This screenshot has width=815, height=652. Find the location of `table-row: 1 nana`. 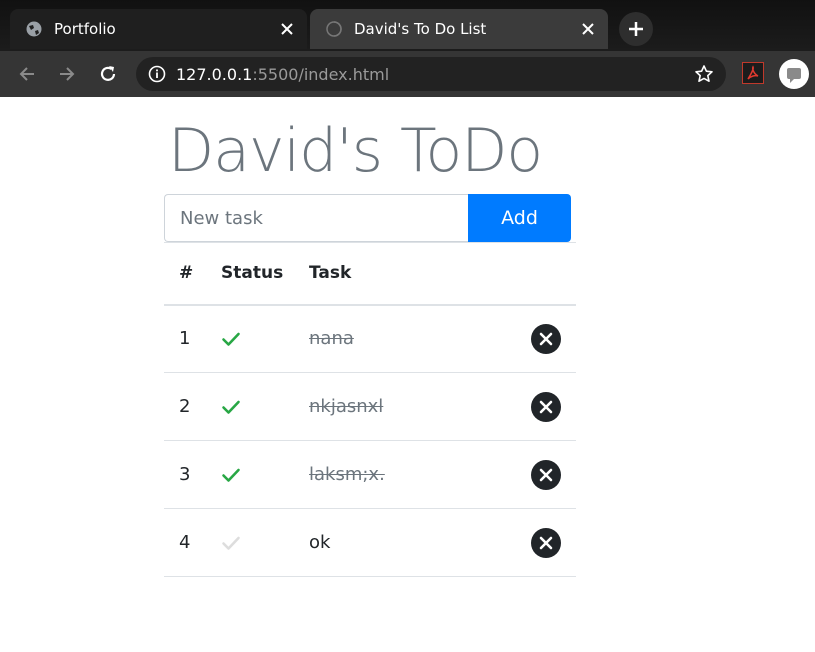

table-row: 1 nana is located at coordinates (370, 338).